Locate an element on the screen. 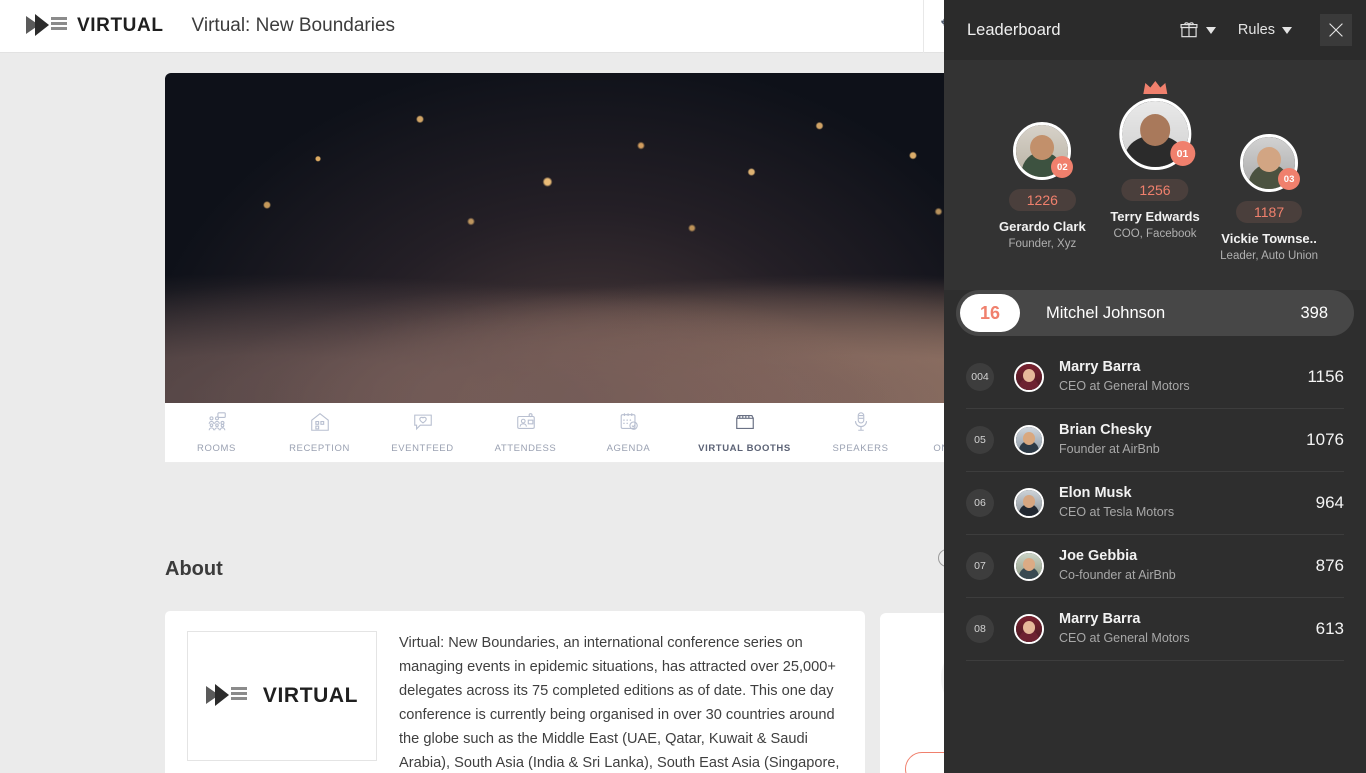  meeting-action-button is located at coordinates (924, 762).